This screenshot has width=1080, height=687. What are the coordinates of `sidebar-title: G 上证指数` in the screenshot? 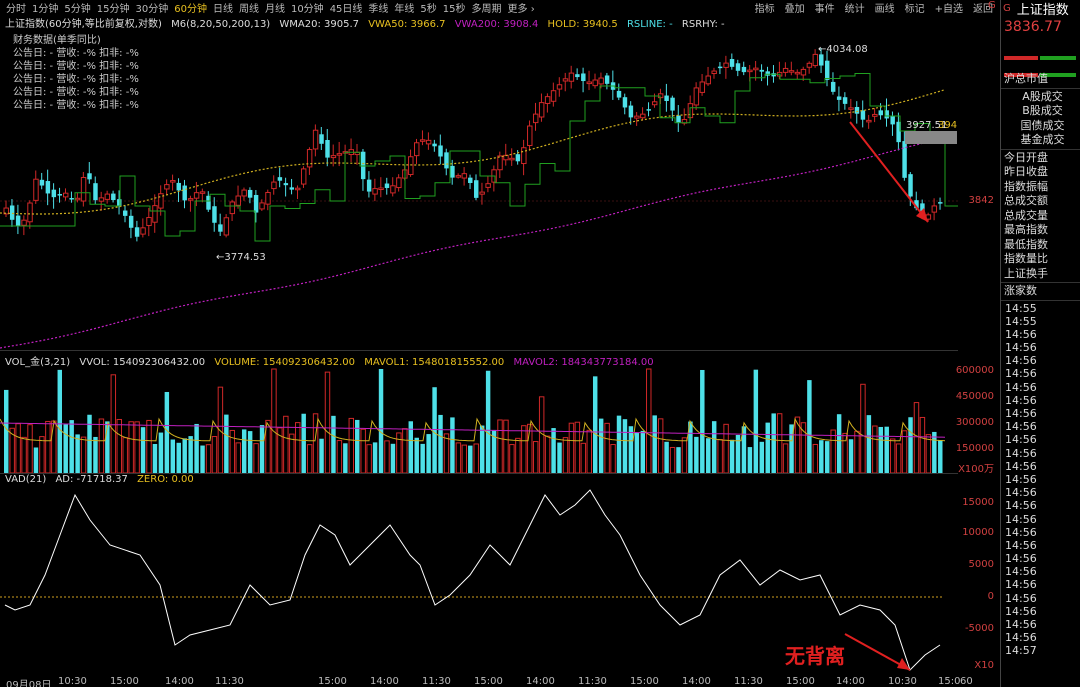 It's located at (1040, 9).